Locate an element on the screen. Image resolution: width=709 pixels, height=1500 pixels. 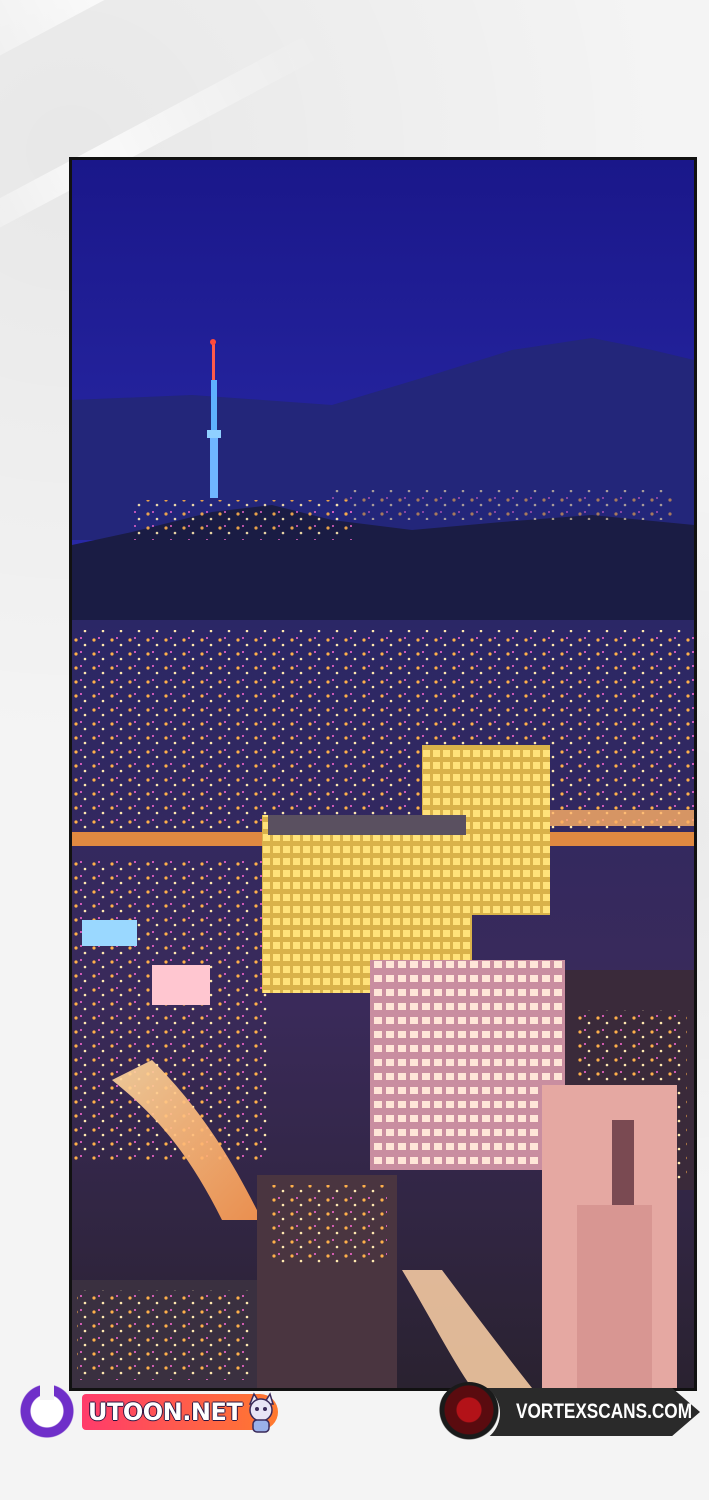
pink-sign is located at coordinates (181, 985).